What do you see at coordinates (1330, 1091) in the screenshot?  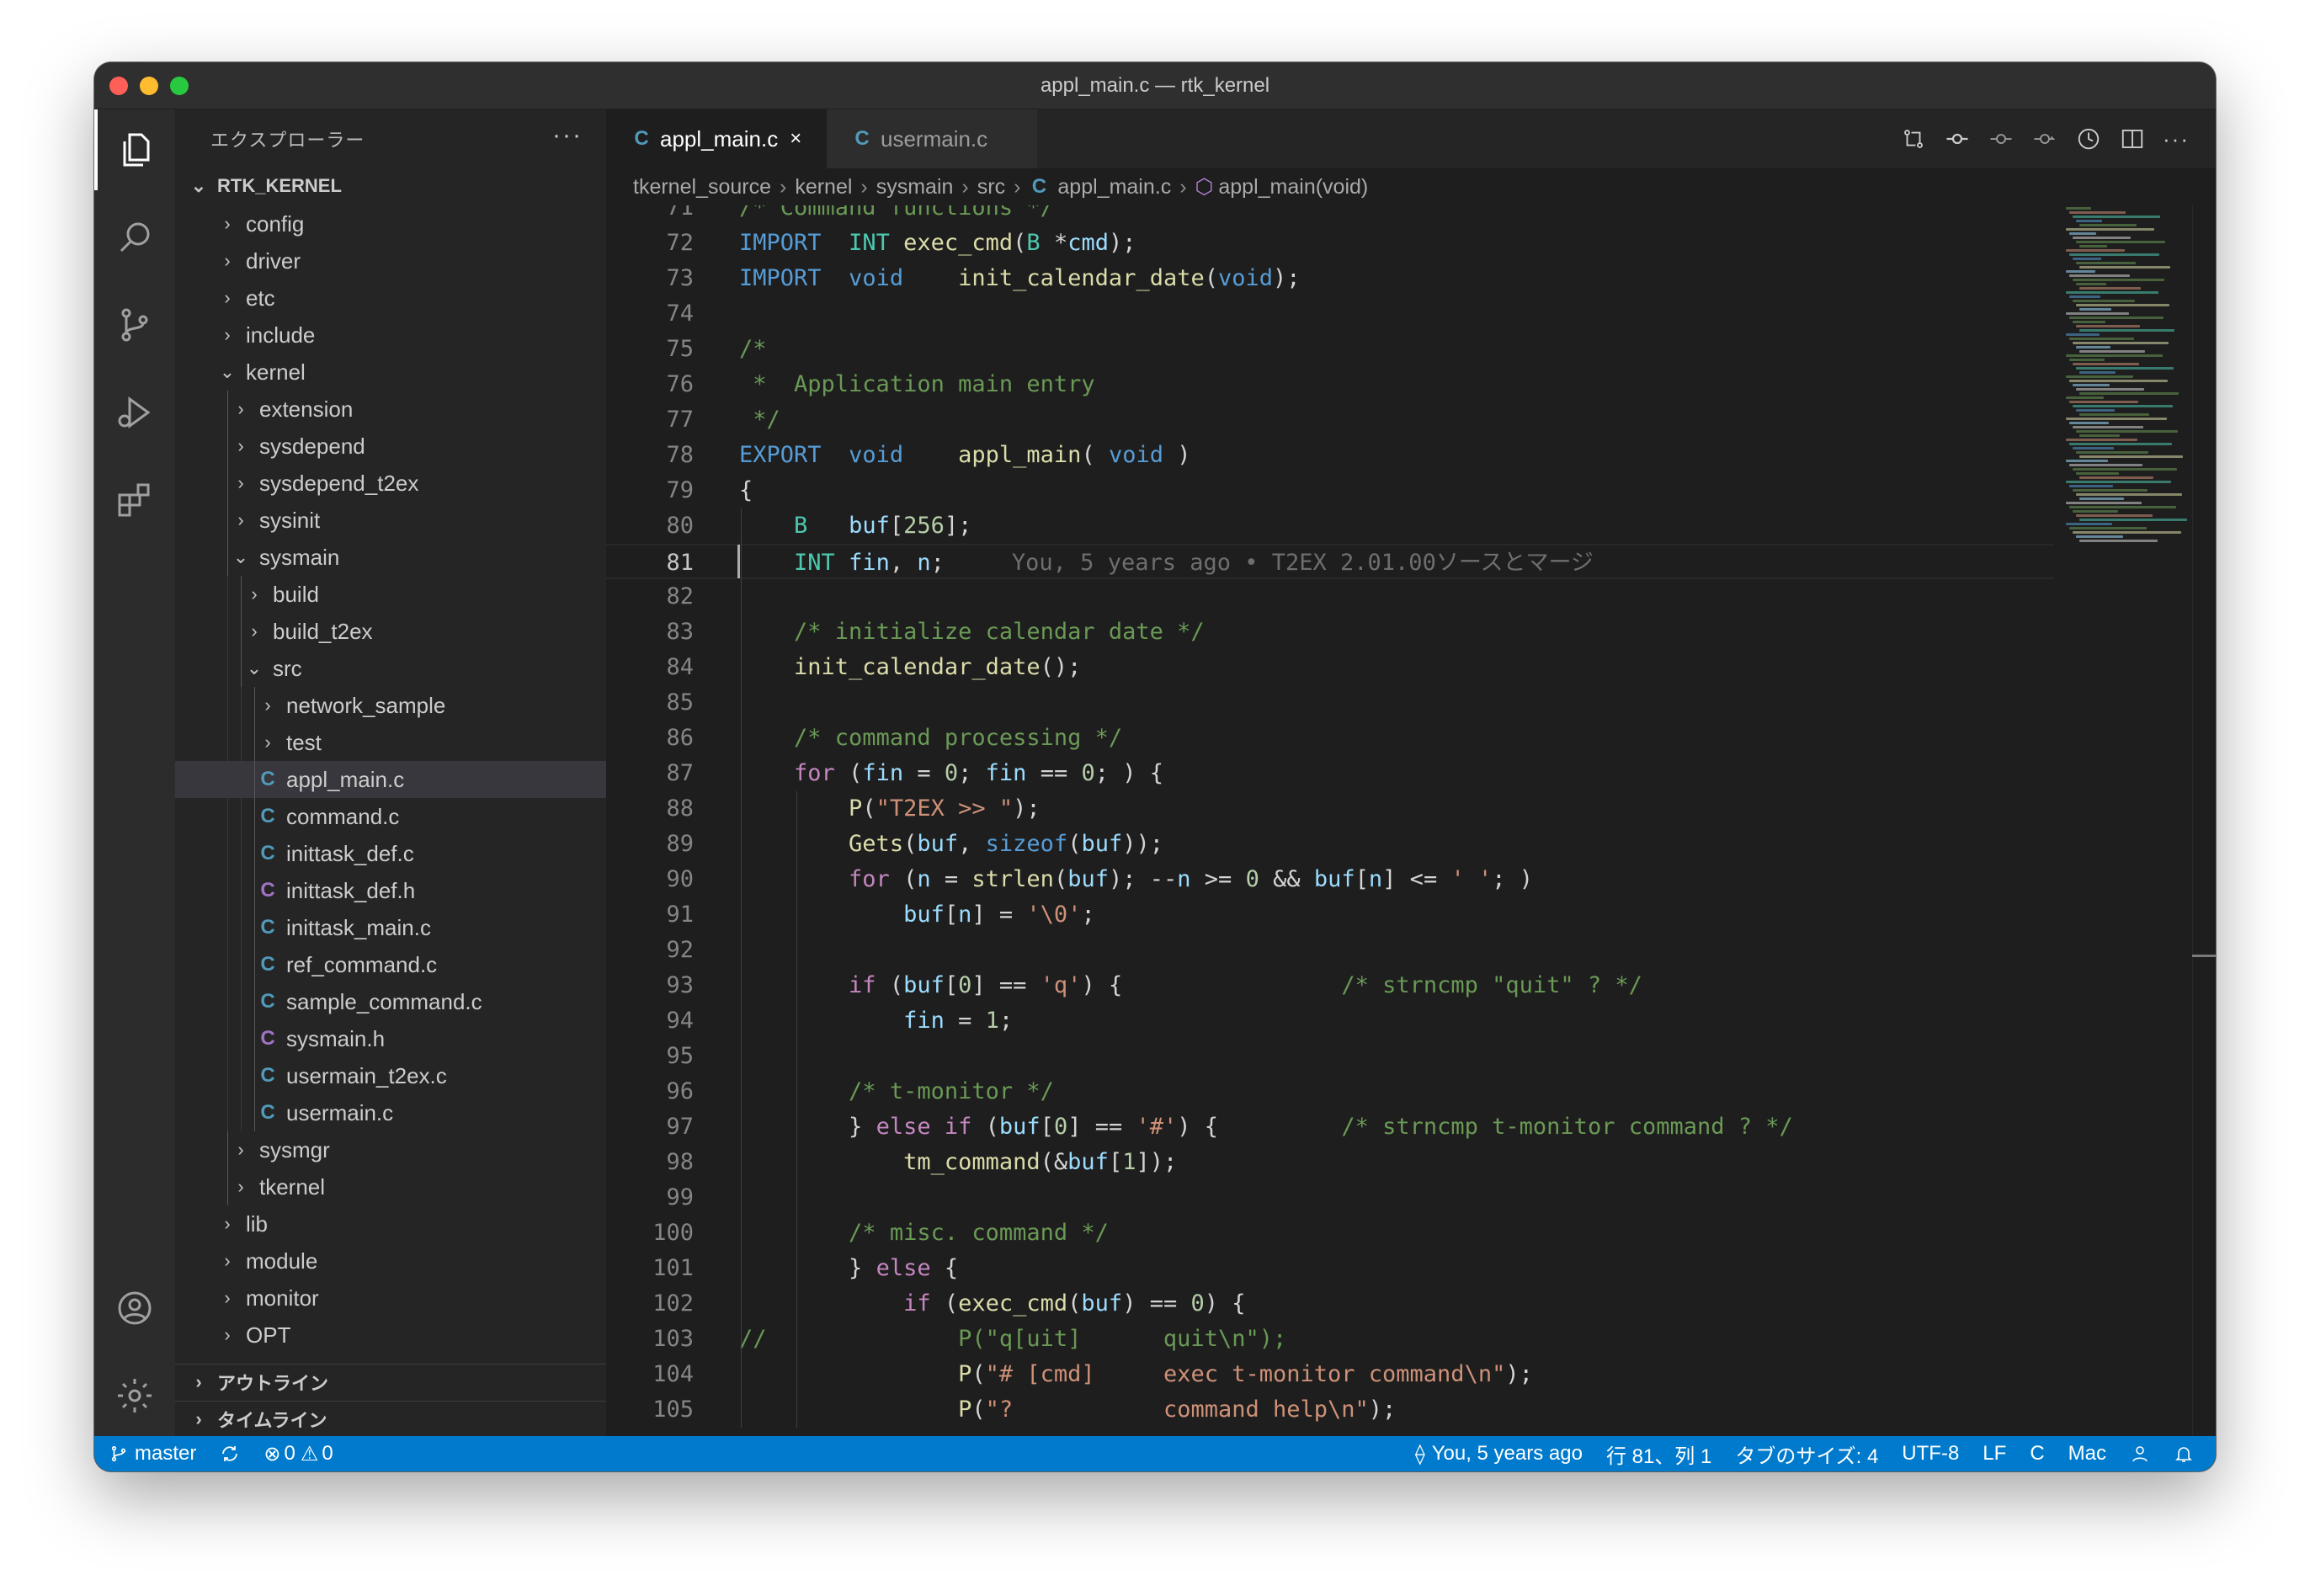 I see `code-line: 96 /* t-monitor */` at bounding box center [1330, 1091].